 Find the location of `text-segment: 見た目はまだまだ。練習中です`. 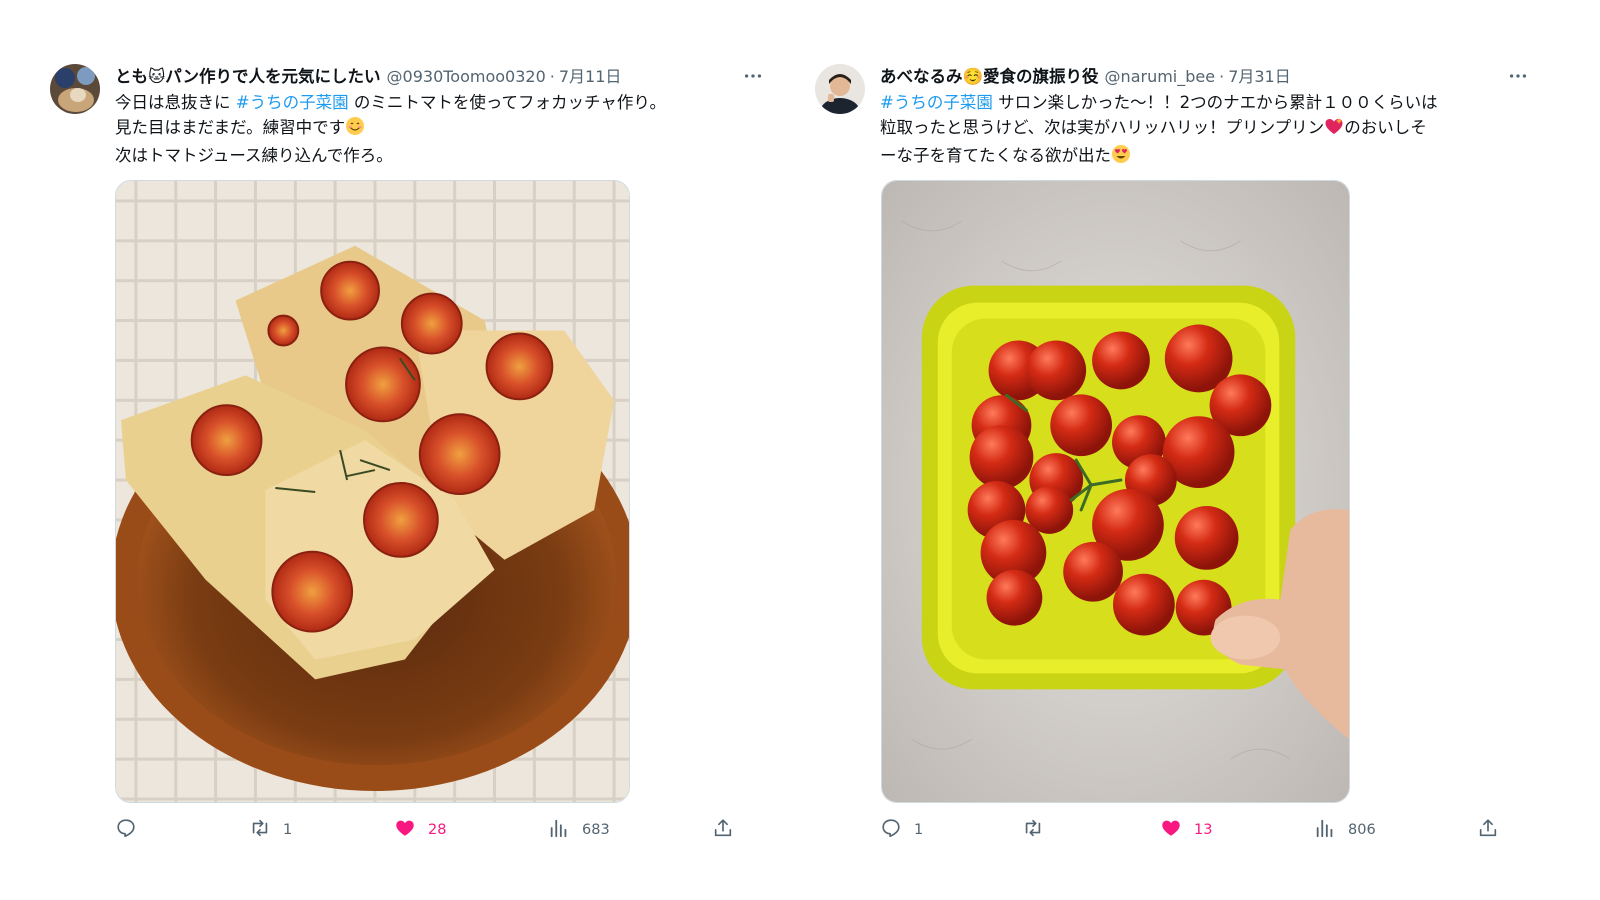

text-segment: 見た目はまだまだ。練習中です is located at coordinates (230, 127).